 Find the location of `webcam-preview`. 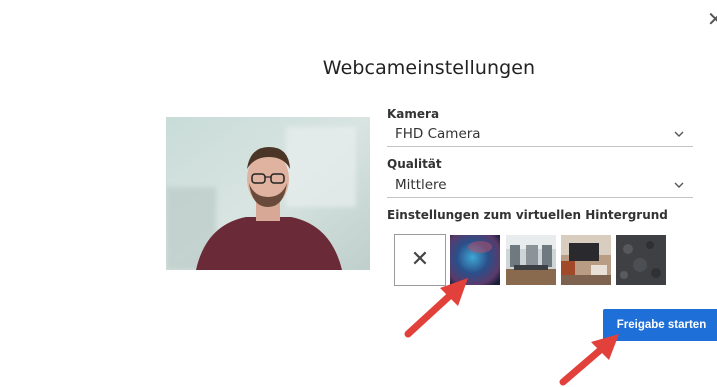

webcam-preview is located at coordinates (268, 193).